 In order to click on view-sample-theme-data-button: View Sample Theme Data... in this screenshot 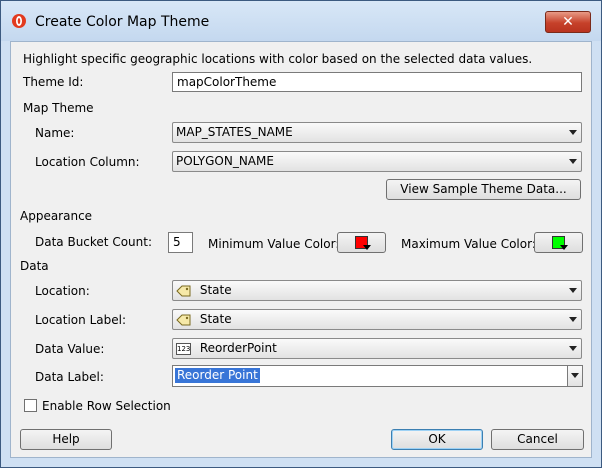, I will do `click(483, 189)`.